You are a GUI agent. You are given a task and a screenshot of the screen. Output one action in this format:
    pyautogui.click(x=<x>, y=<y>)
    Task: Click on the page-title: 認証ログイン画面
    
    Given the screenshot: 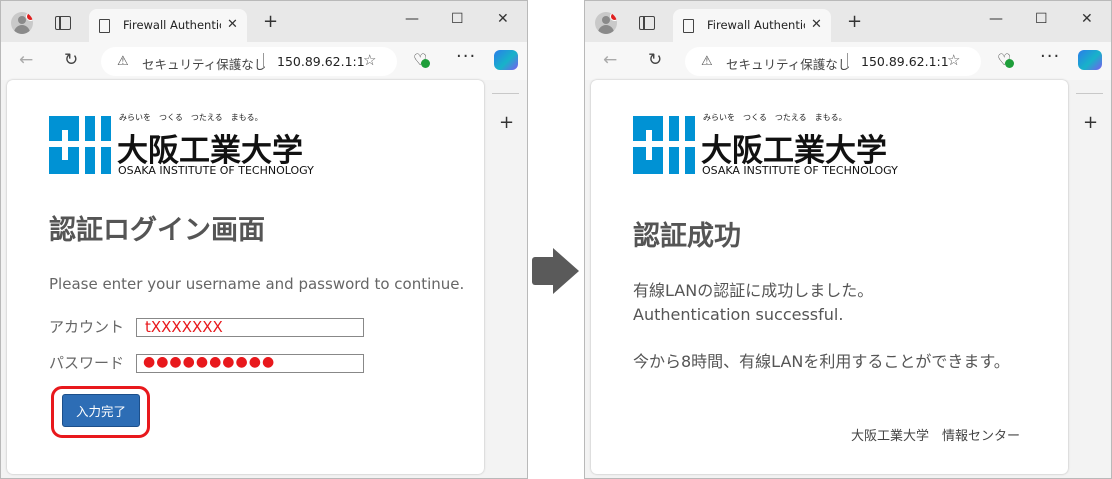 What is the action you would take?
    pyautogui.click(x=157, y=230)
    